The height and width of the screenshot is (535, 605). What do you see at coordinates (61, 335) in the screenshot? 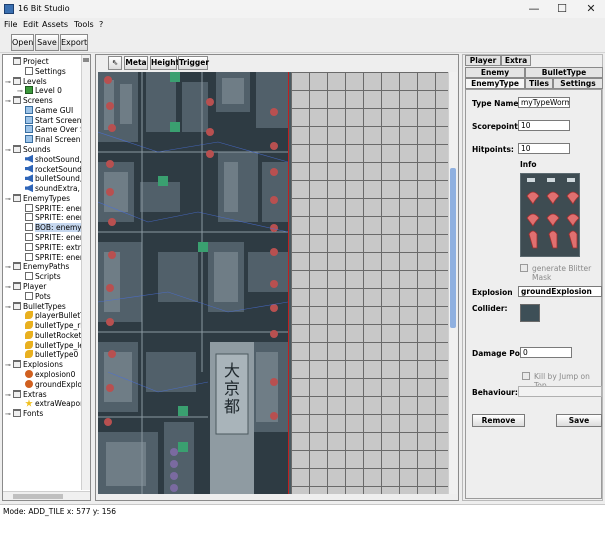
I see `tree-item-label: bulletRocket0` at bounding box center [61, 335].